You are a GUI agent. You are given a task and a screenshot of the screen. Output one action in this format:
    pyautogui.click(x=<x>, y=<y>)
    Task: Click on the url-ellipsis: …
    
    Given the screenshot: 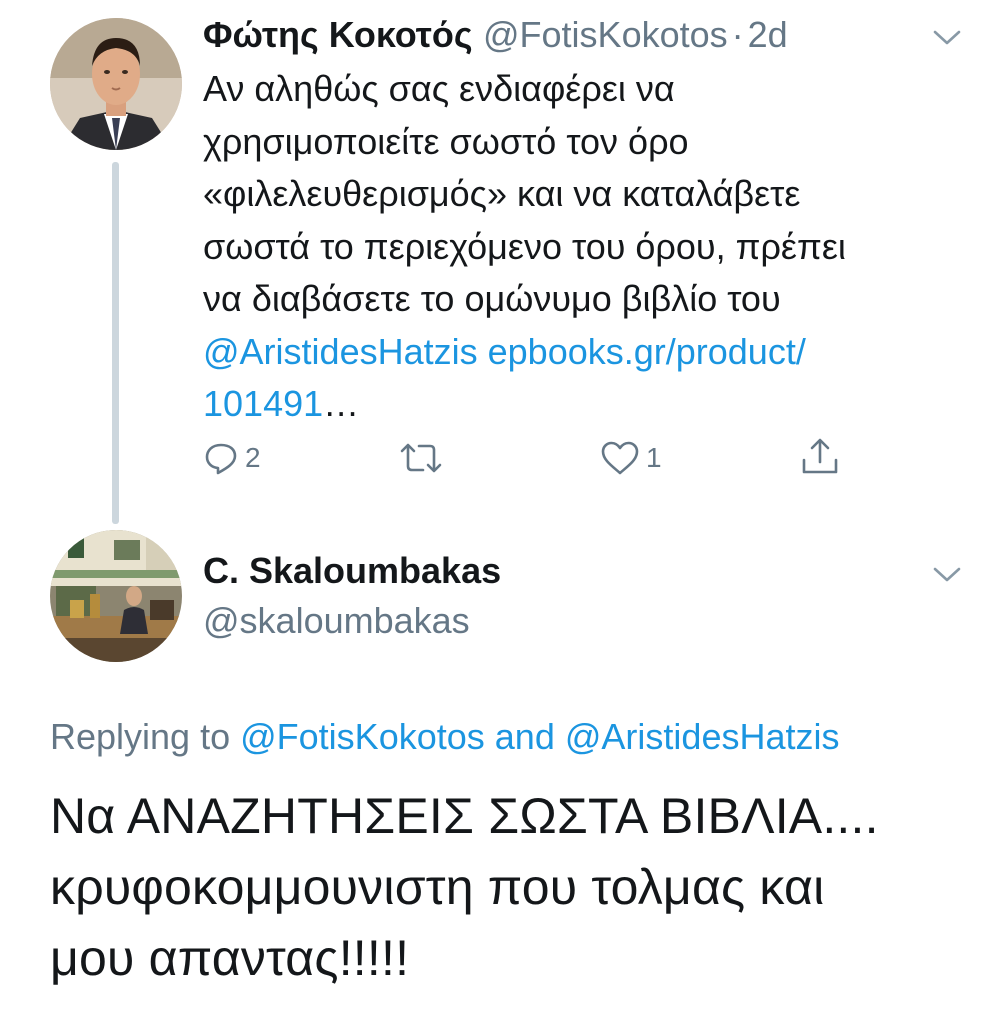 What is the action you would take?
    pyautogui.click(x=341, y=403)
    